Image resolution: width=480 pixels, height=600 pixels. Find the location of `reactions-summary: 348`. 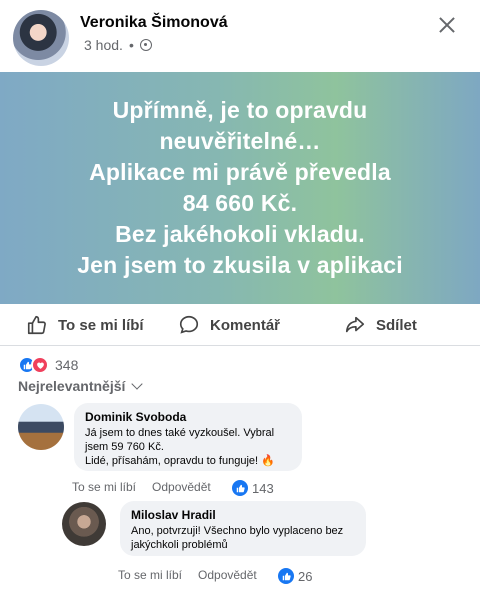

reactions-summary: 348 is located at coordinates (48, 365).